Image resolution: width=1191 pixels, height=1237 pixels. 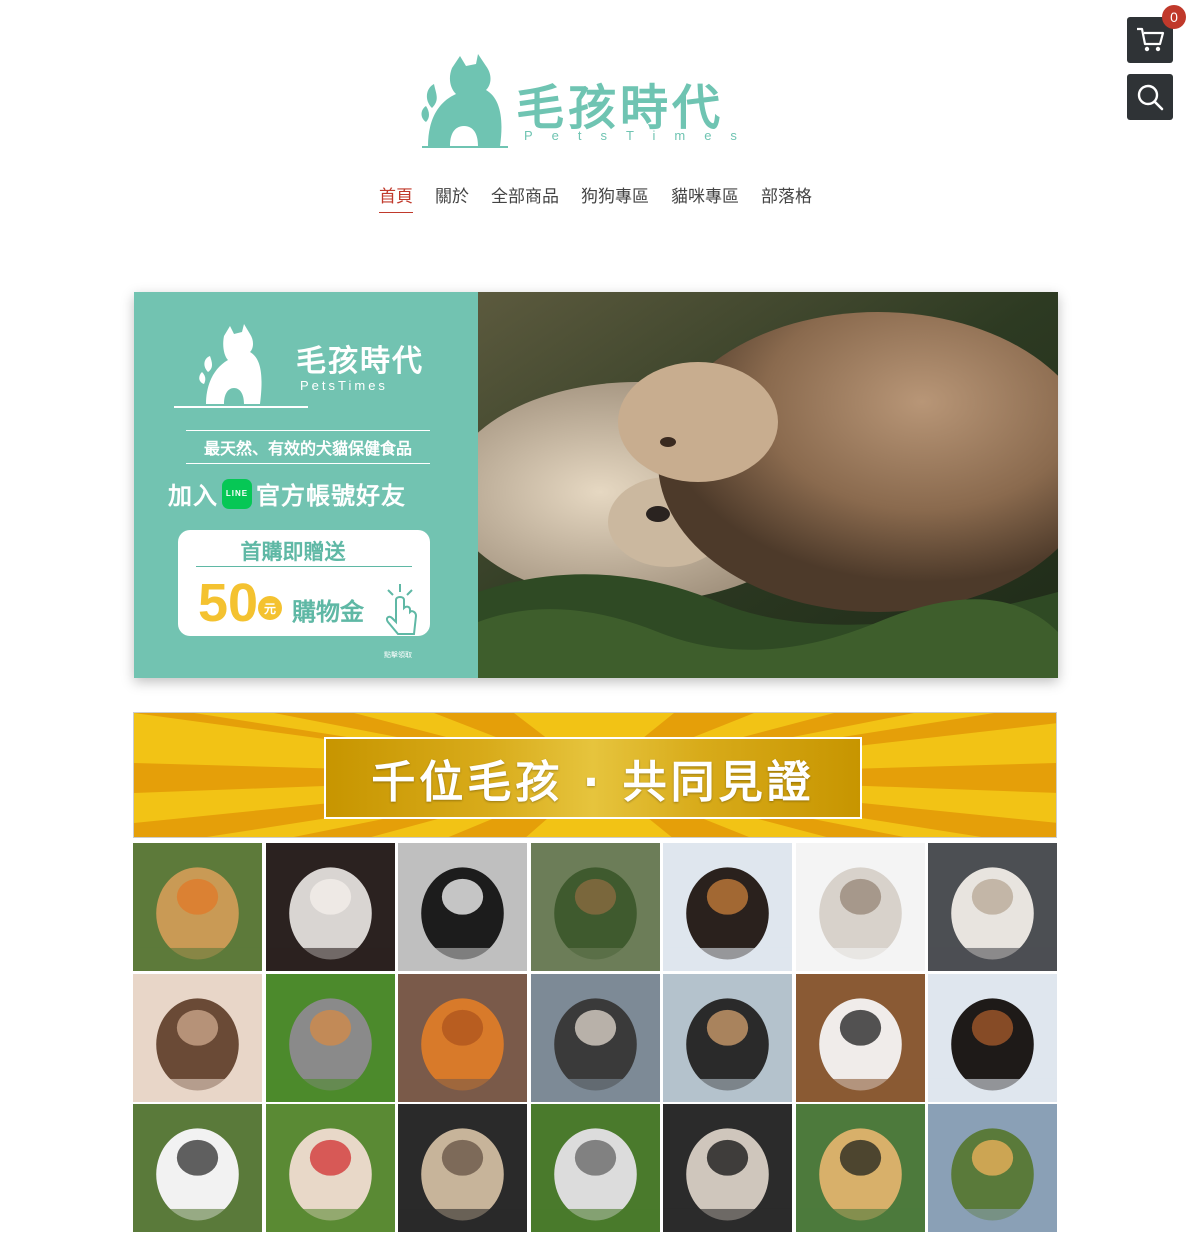 I want to click on nav-item-cats: 貓咪專區, so click(x=705, y=197).